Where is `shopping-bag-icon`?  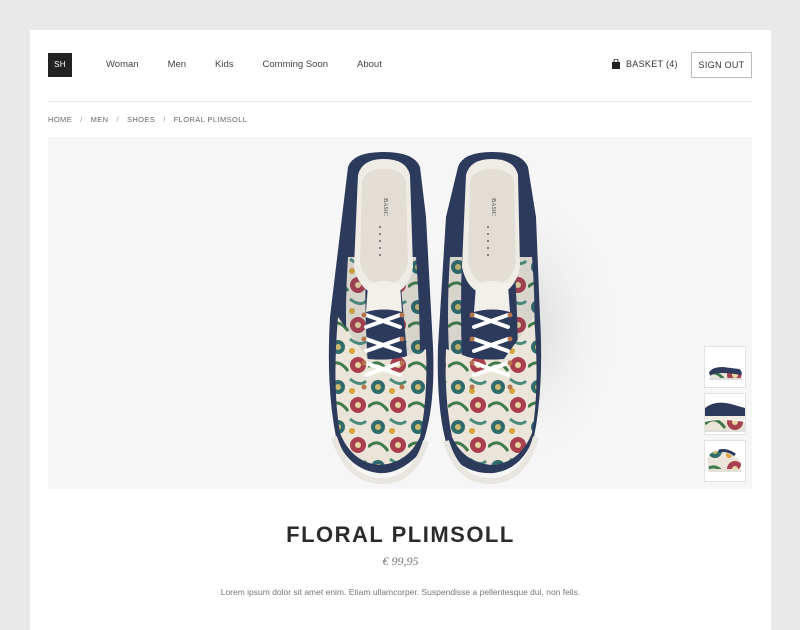
shopping-bag-icon is located at coordinates (616, 64).